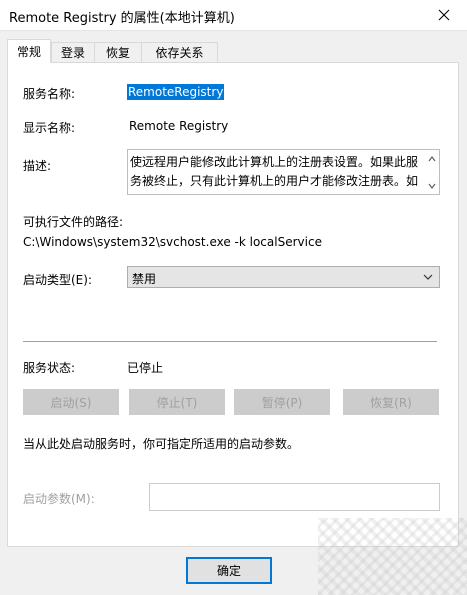 Image resolution: width=467 pixels, height=595 pixels. I want to click on tab-general: 常规, so click(29, 51).